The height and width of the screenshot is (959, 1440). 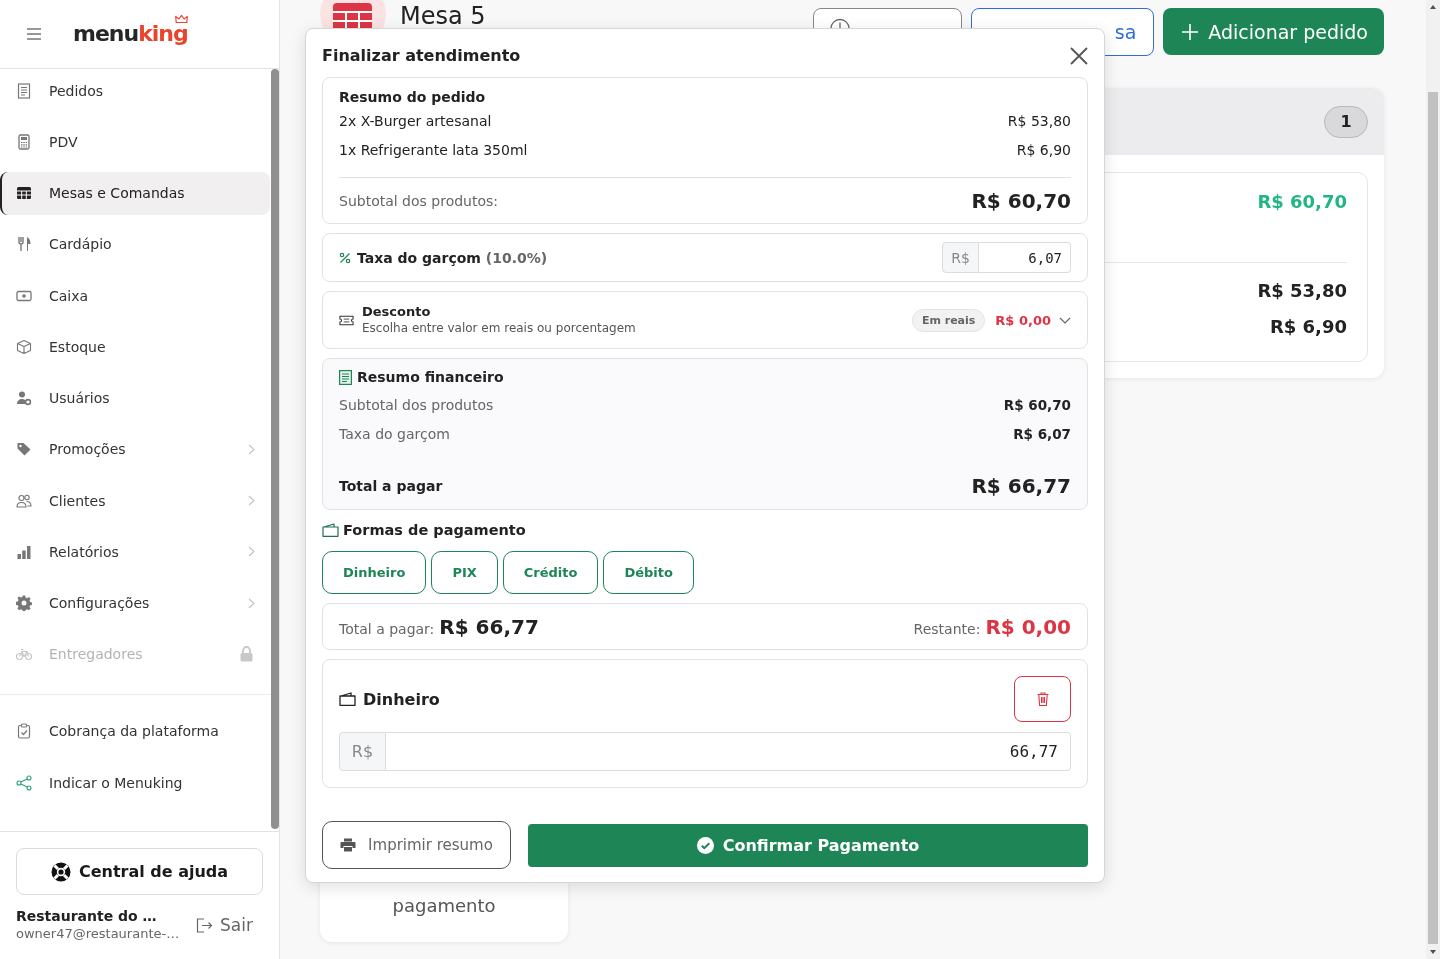 I want to click on discount-hint: Escolha entre valor em reais ou porcentagem, so click(x=499, y=328).